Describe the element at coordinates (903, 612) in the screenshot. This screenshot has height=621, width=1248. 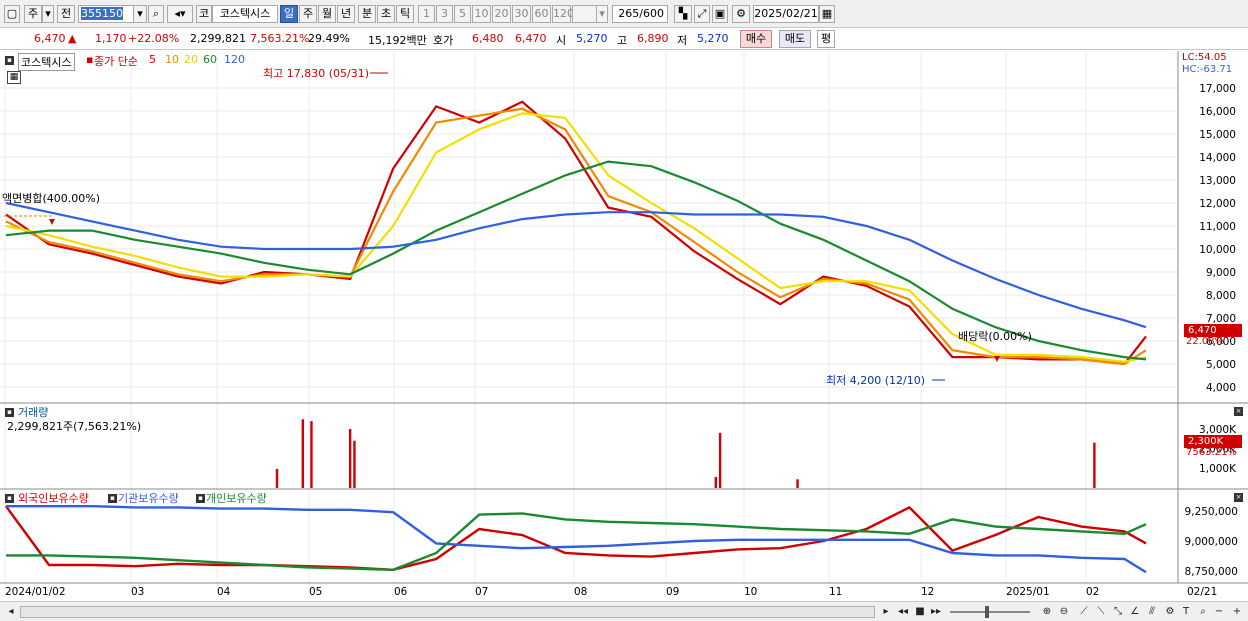
I see `first-page-icon: ◂◂` at that location.